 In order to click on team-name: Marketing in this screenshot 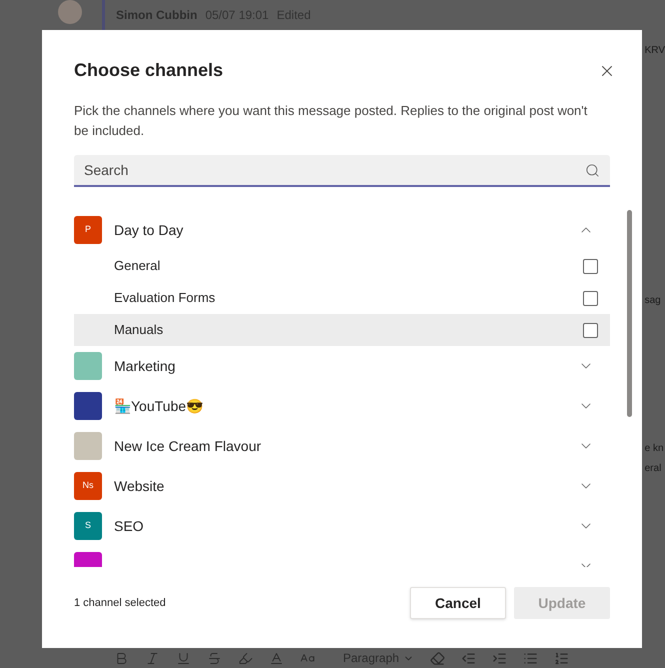, I will do `click(145, 366)`.